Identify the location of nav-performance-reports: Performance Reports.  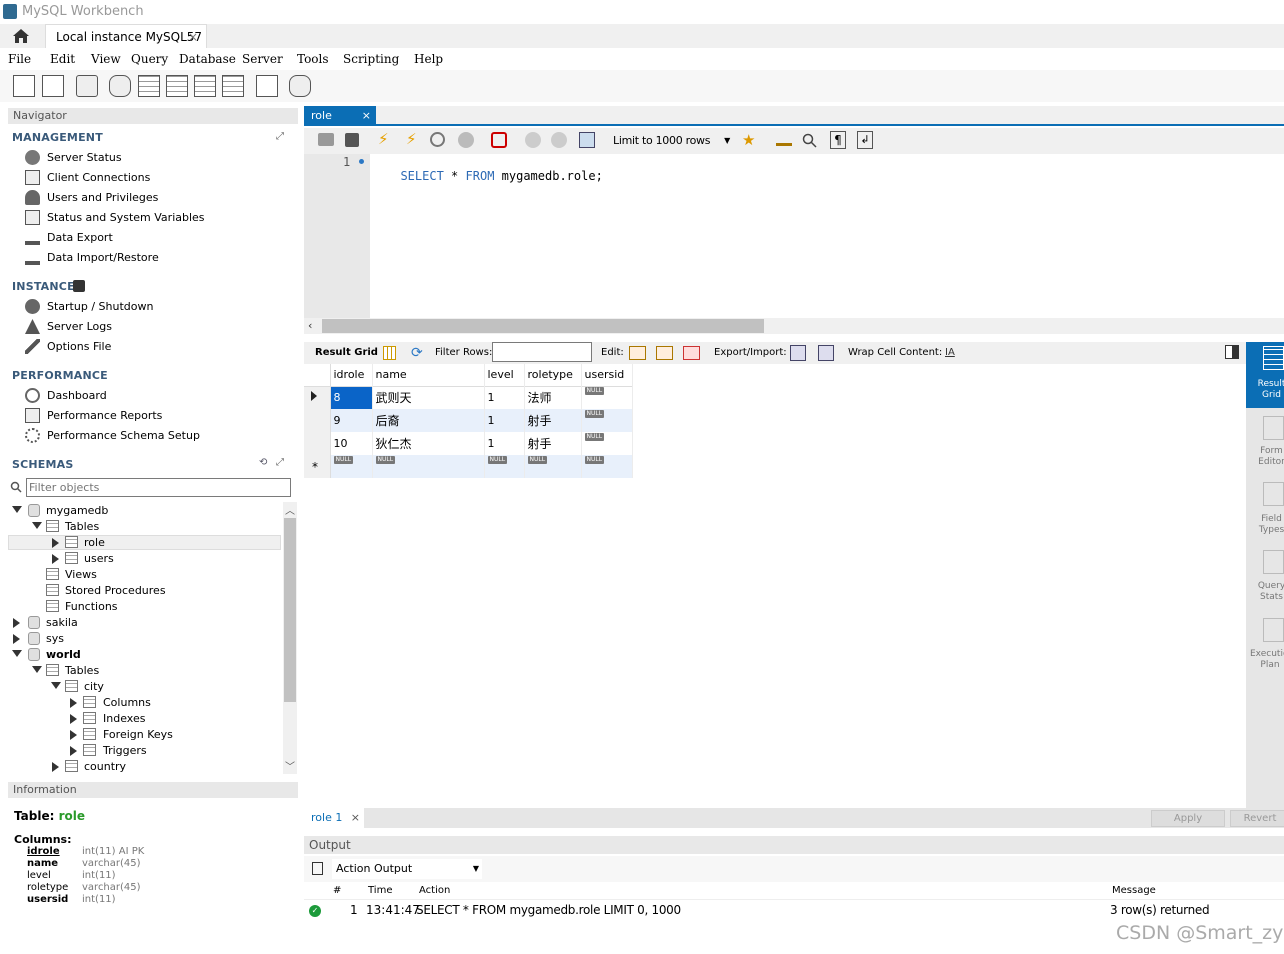
(104, 415).